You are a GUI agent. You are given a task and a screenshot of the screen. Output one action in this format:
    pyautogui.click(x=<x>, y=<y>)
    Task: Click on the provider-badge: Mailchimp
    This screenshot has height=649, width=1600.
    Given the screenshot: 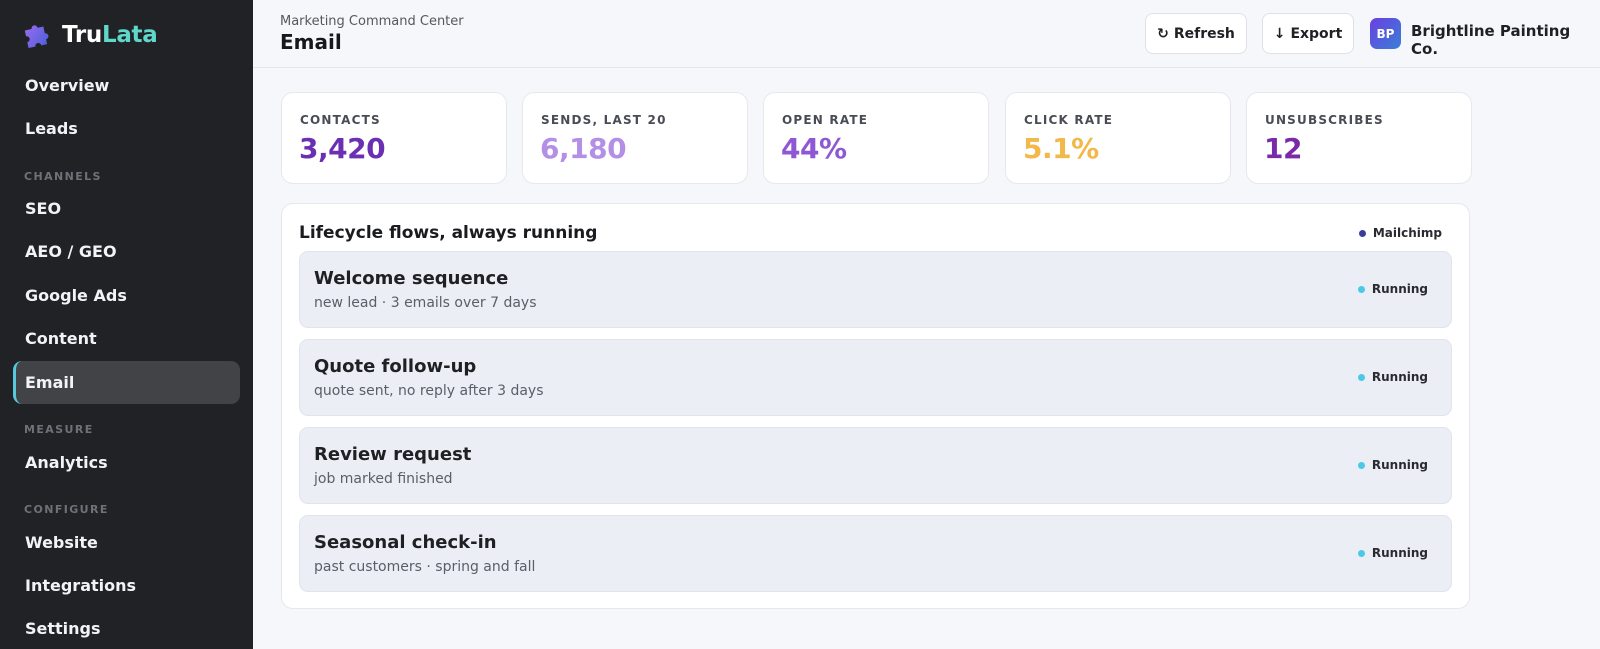 What is the action you would take?
    pyautogui.click(x=1400, y=233)
    